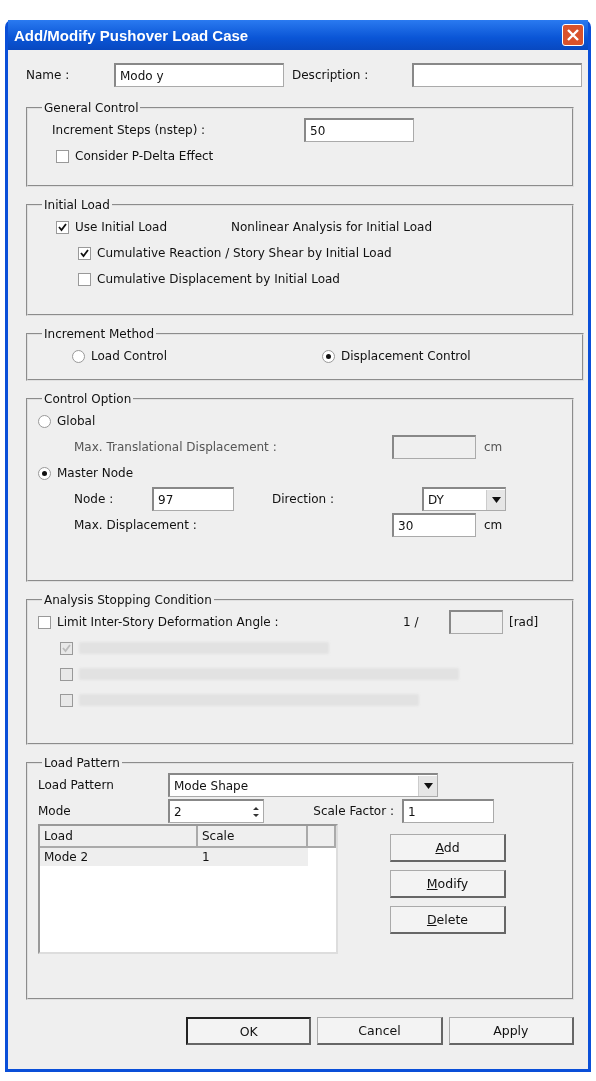 Image resolution: width=596 pixels, height=1081 pixels. What do you see at coordinates (144, 156) in the screenshot?
I see `checkbox-label: Consider P-Delta Effect` at bounding box center [144, 156].